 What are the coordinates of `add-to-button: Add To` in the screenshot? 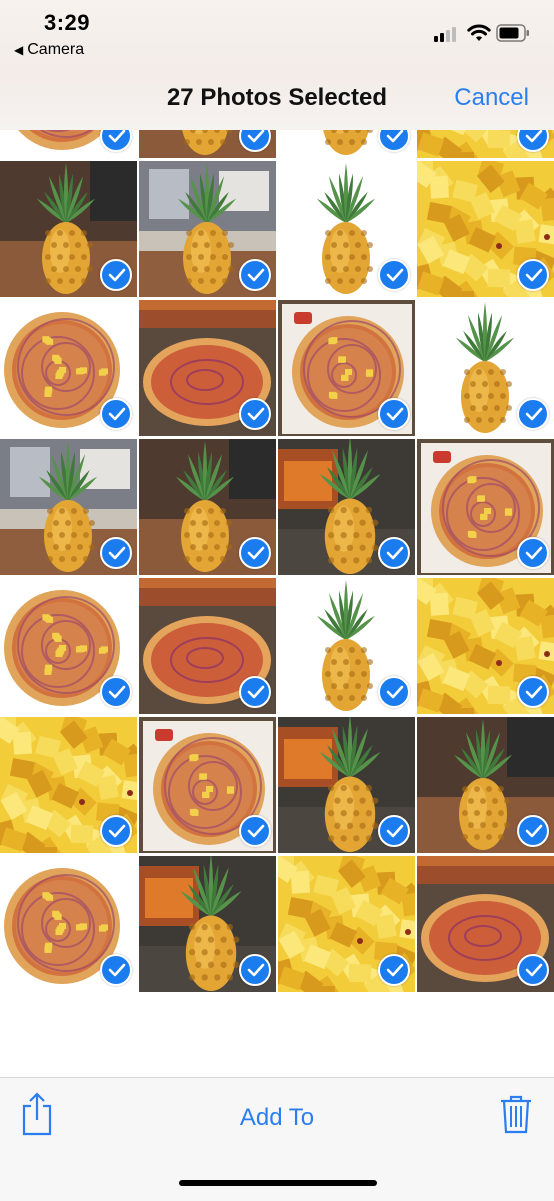 It's located at (277, 1118).